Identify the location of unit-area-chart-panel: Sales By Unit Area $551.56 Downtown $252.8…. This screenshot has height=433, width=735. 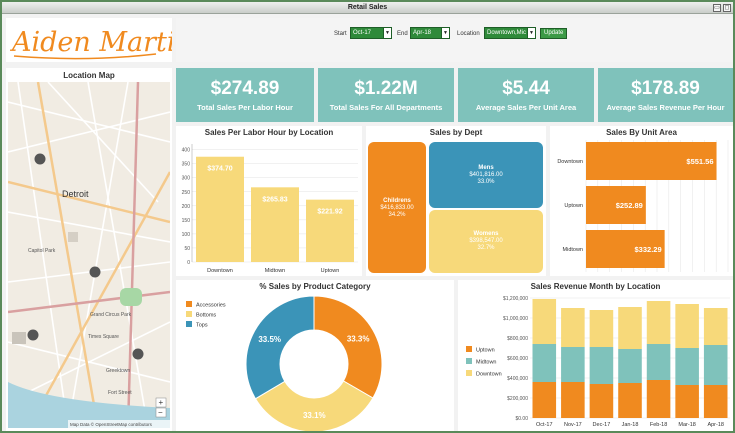
(641, 201).